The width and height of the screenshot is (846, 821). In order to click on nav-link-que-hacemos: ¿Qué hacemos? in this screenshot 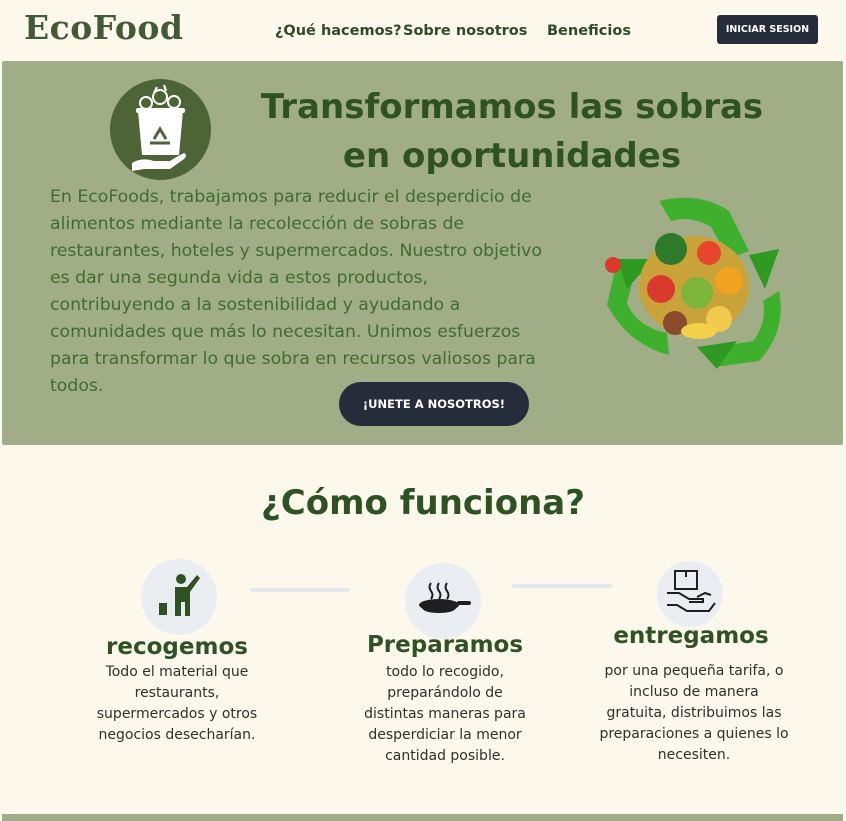, I will do `click(338, 31)`.